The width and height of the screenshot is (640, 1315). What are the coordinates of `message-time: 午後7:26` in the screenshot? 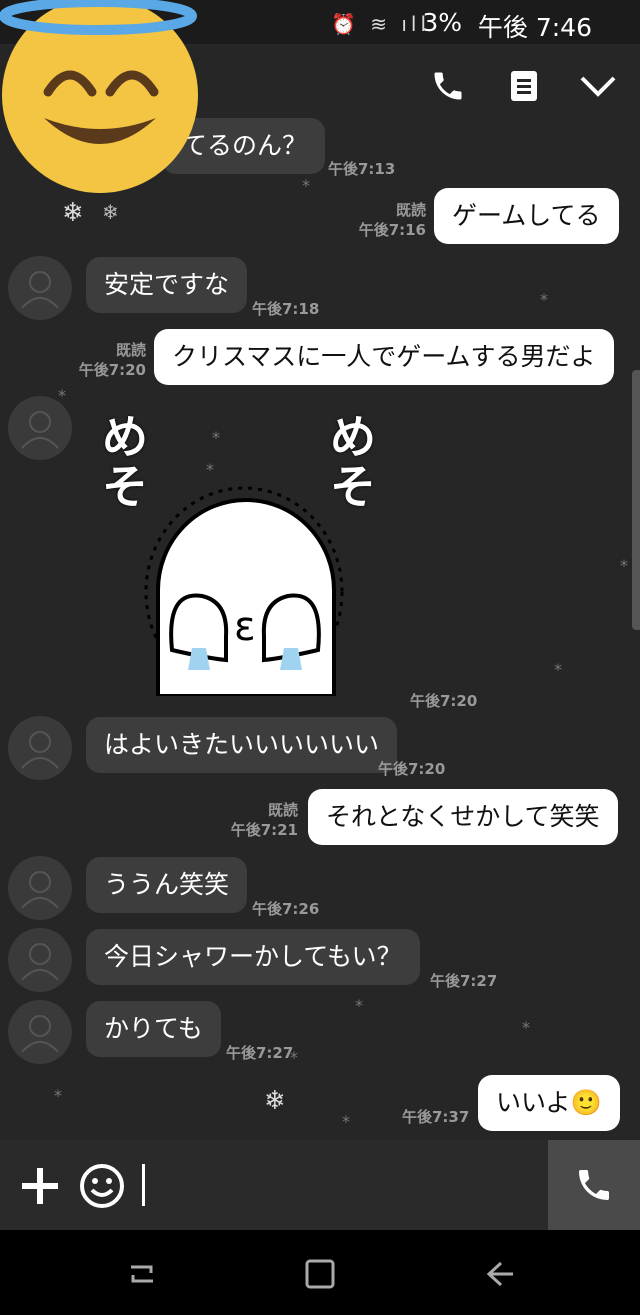 It's located at (286, 909).